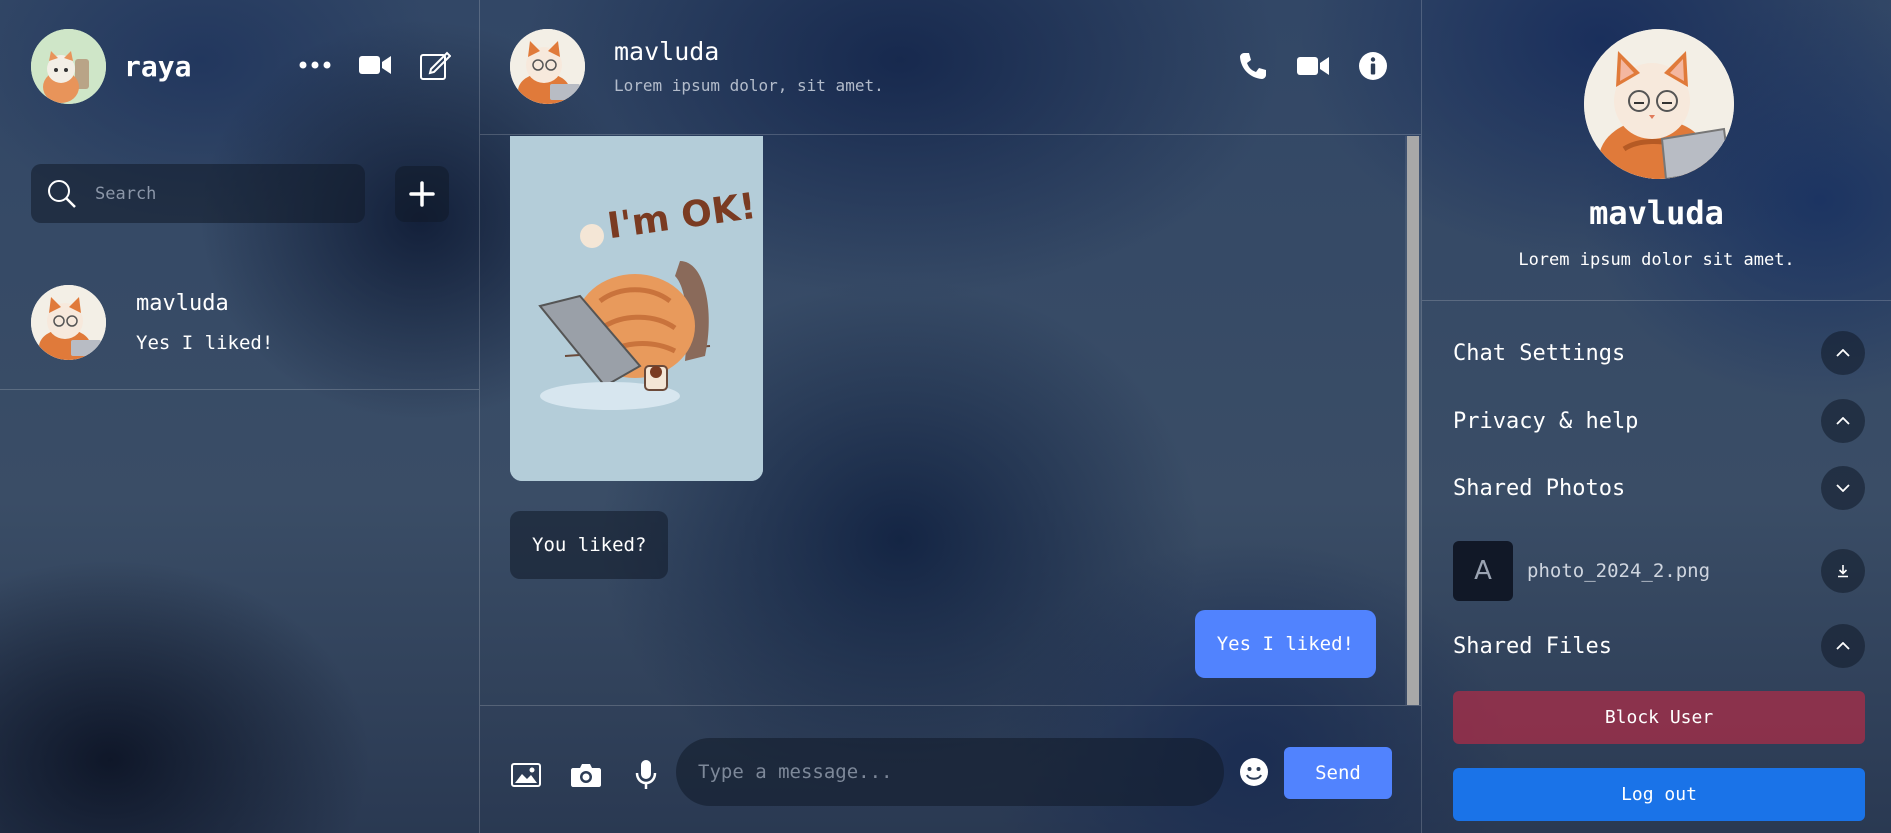  What do you see at coordinates (1659, 794) in the screenshot?
I see `logout-button: Log out` at bounding box center [1659, 794].